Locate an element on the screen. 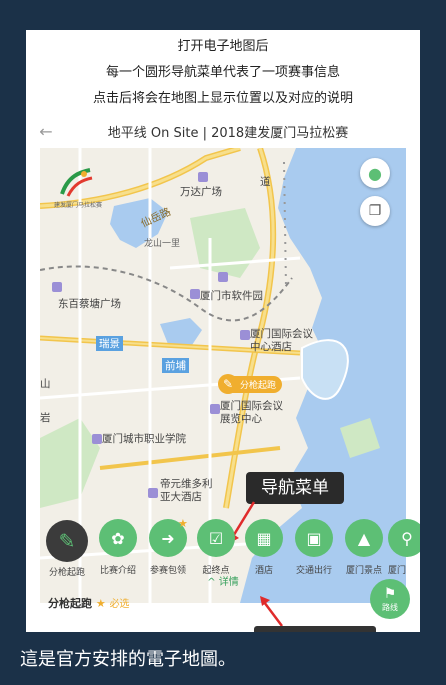 The height and width of the screenshot is (685, 446). fork-icon: ⚲ is located at coordinates (404, 538).